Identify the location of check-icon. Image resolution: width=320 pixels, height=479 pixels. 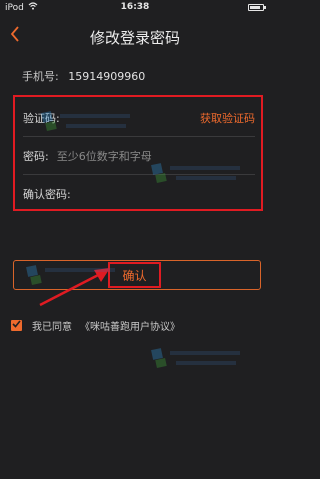
(16, 325).